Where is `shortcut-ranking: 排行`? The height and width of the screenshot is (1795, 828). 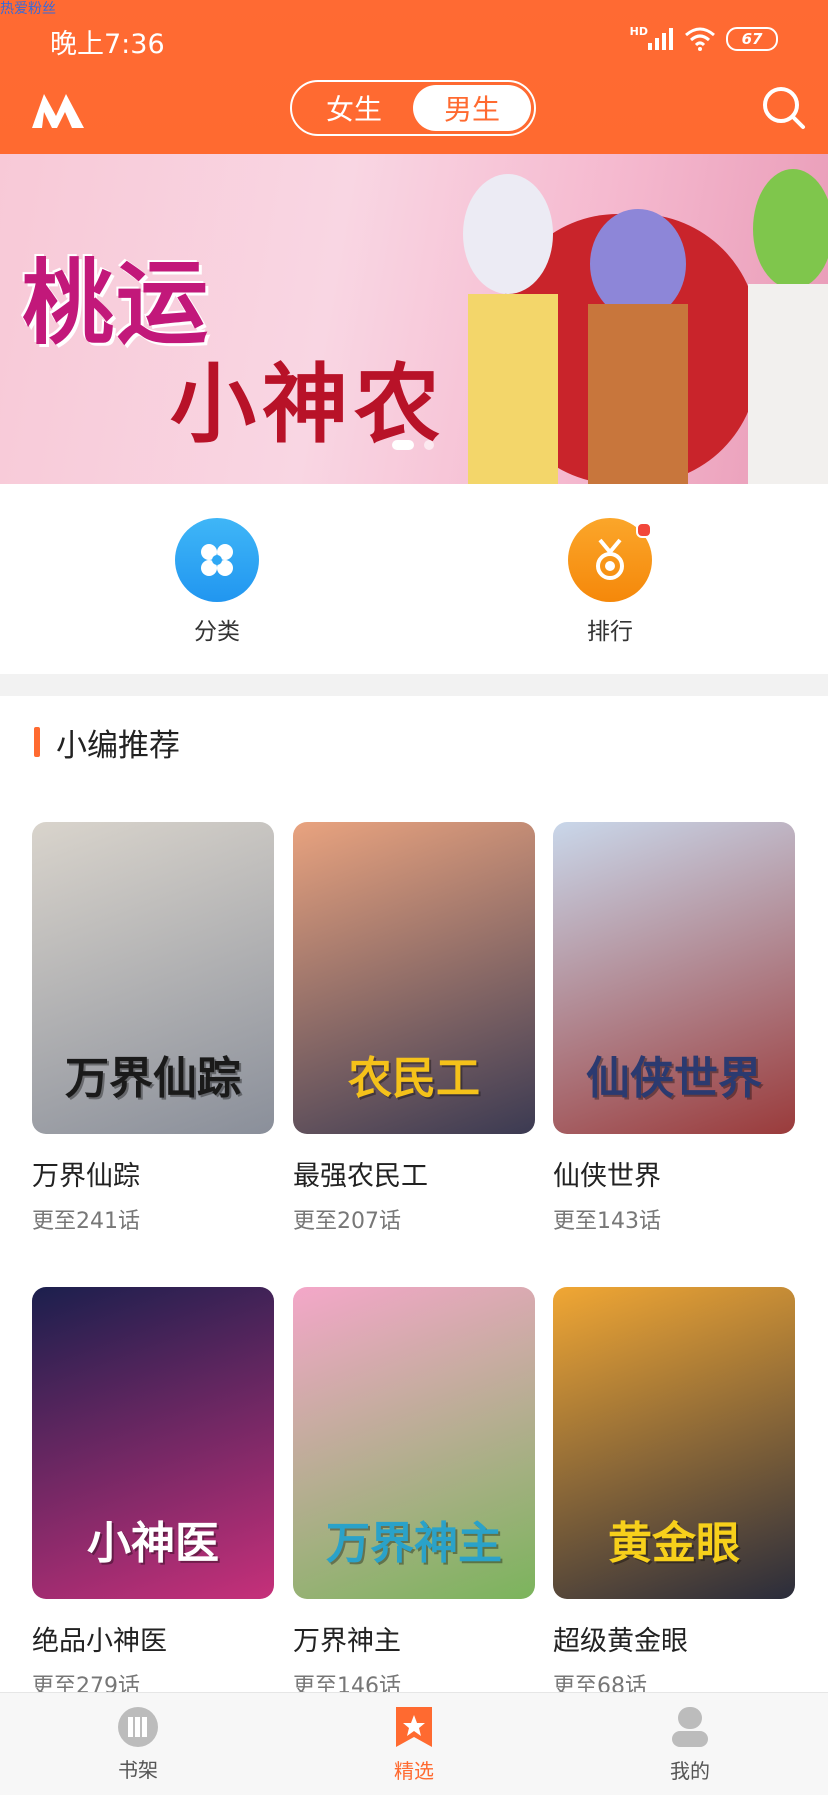
shortcut-ranking: 排行 is located at coordinates (610, 582).